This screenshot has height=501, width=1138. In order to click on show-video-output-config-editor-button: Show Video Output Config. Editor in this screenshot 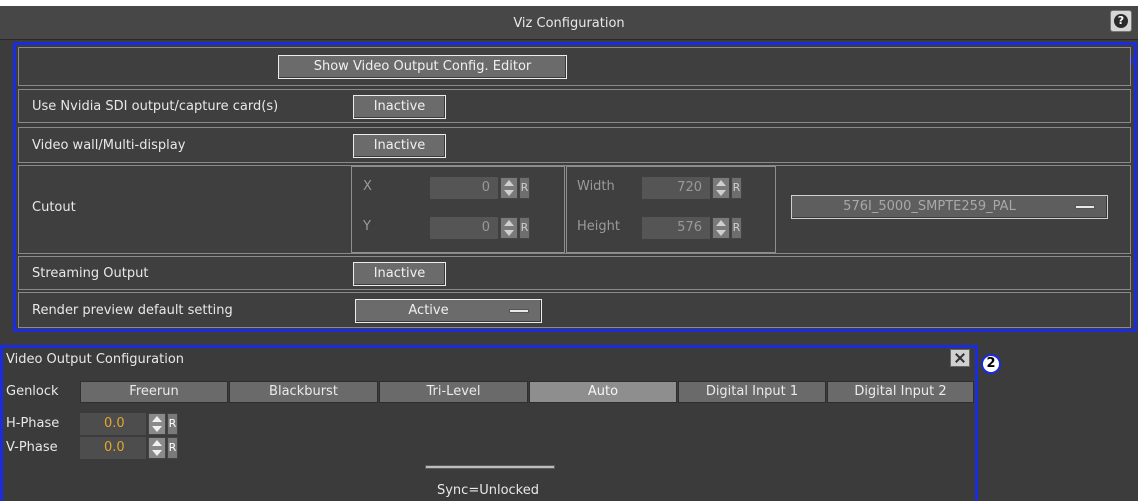, I will do `click(422, 67)`.